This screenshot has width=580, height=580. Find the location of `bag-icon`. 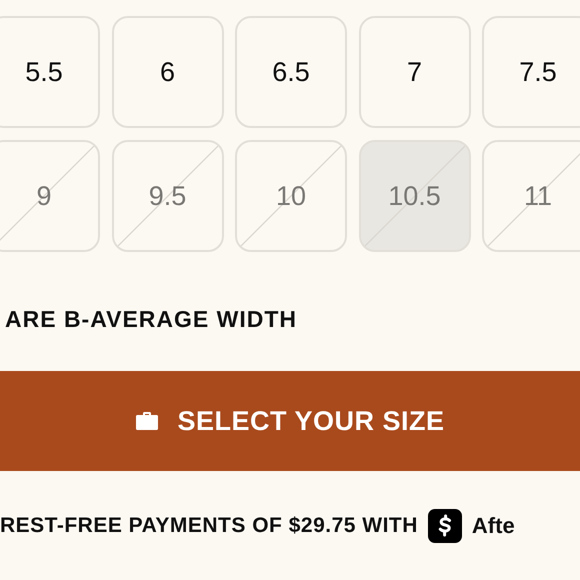

bag-icon is located at coordinates (147, 421).